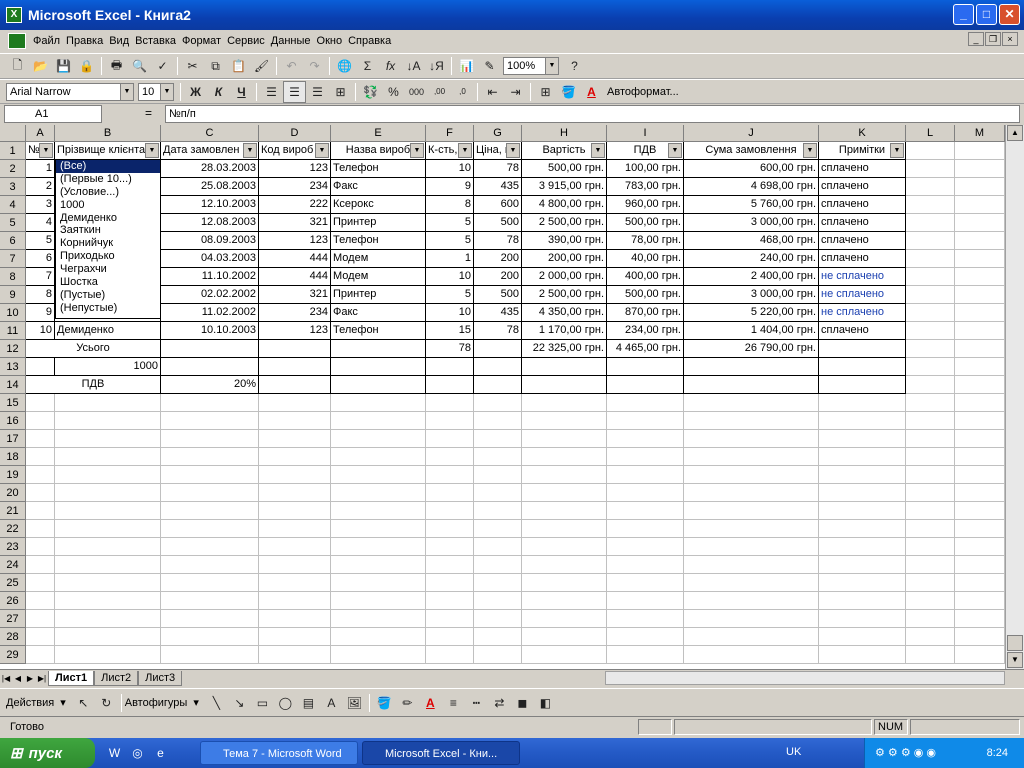 The width and height of the screenshot is (1024, 768). Describe the element at coordinates (751, 169) in the screenshot. I see `table-cell: 600,00 грн.` at that location.